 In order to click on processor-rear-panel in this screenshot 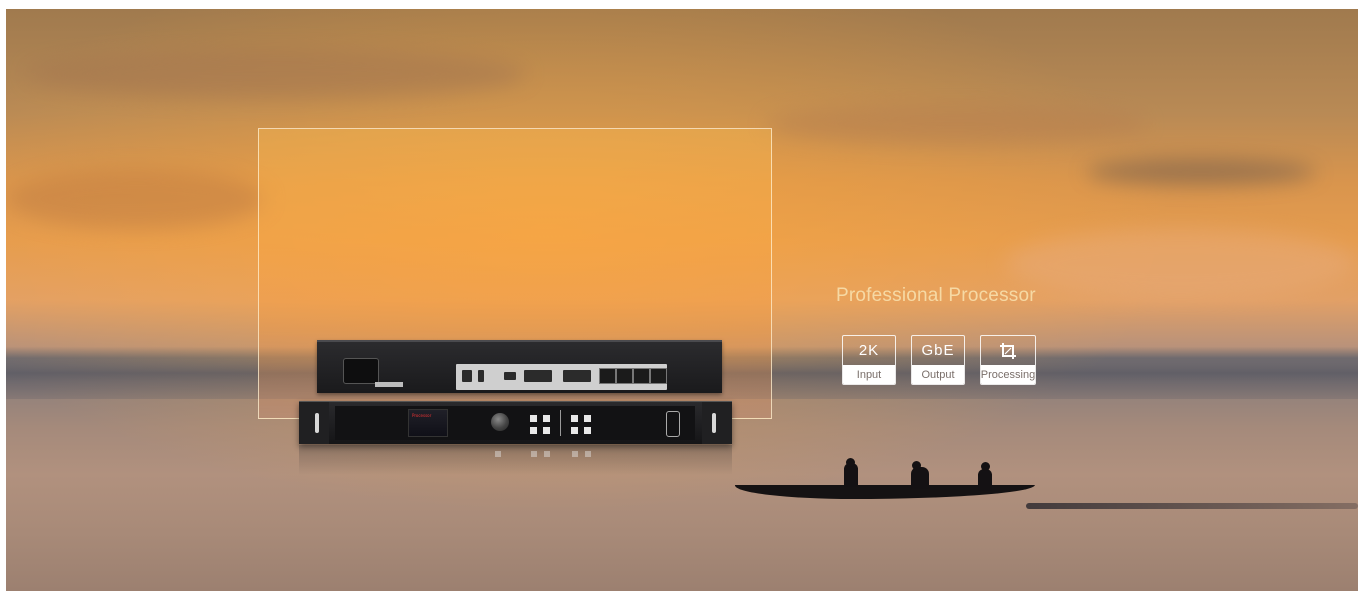, I will do `click(519, 366)`.